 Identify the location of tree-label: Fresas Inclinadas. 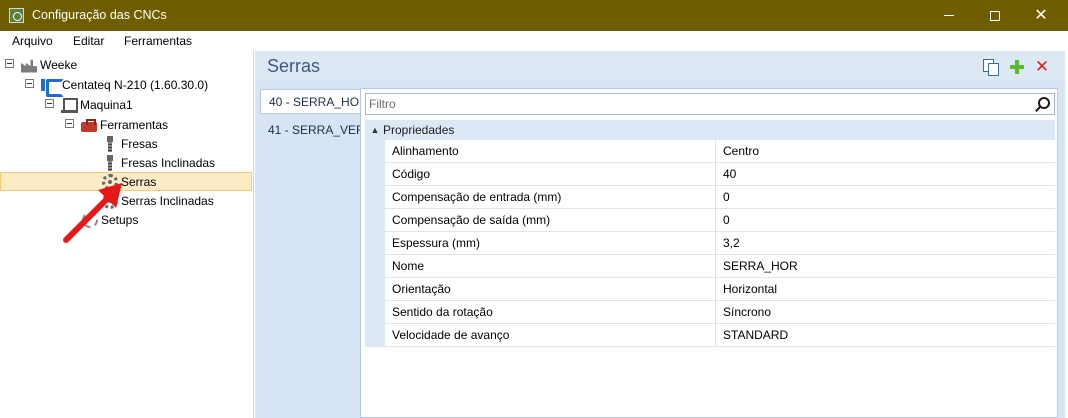
(168, 162).